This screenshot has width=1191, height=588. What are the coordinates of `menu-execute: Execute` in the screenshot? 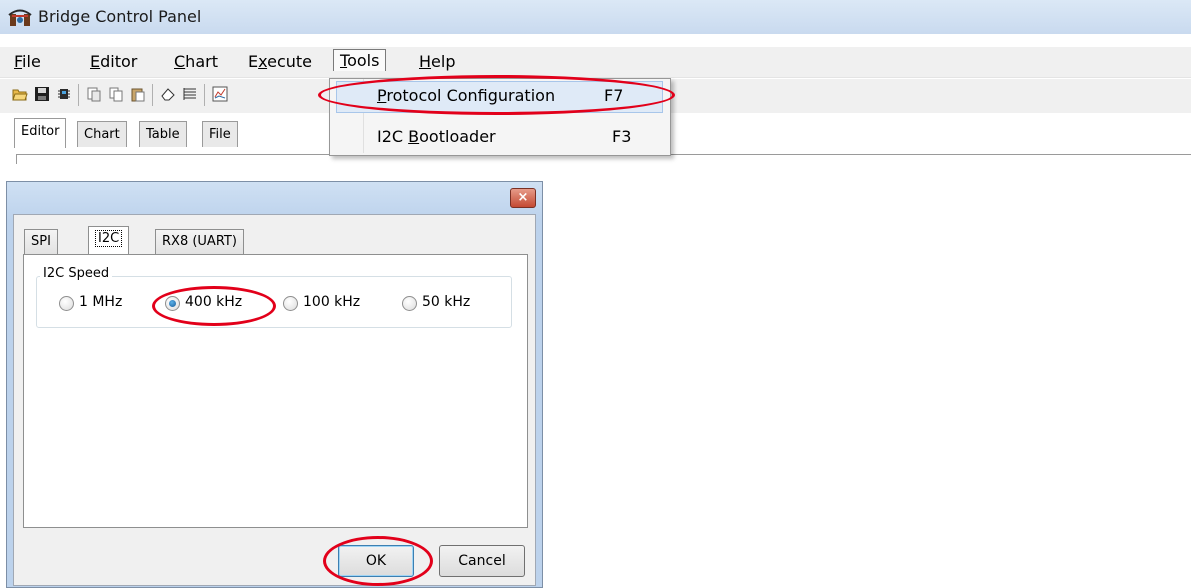 It's located at (280, 61).